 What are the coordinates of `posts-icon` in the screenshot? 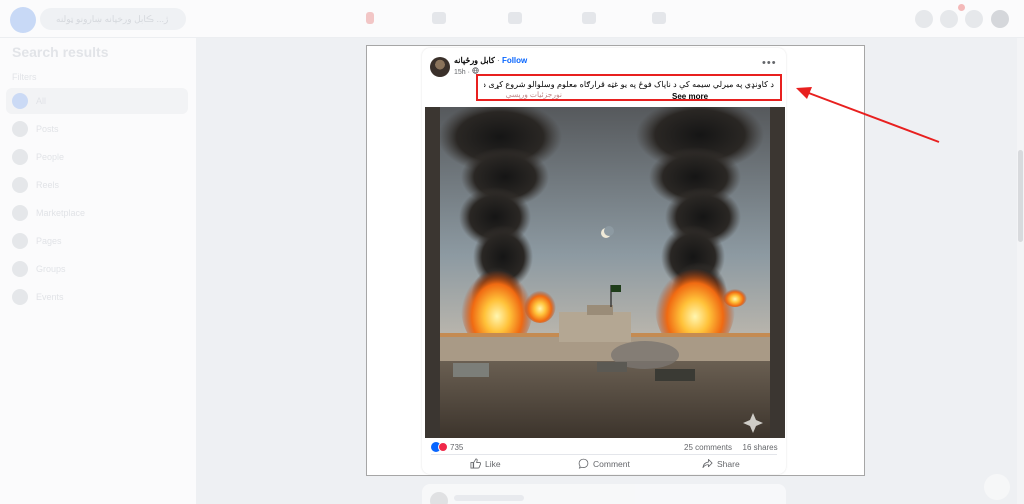 It's located at (20, 129).